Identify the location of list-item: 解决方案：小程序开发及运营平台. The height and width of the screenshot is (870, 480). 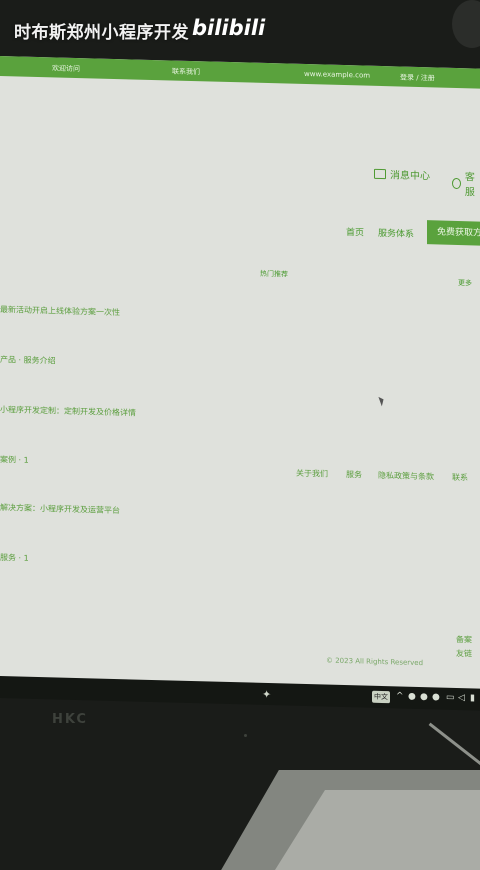
(60, 509).